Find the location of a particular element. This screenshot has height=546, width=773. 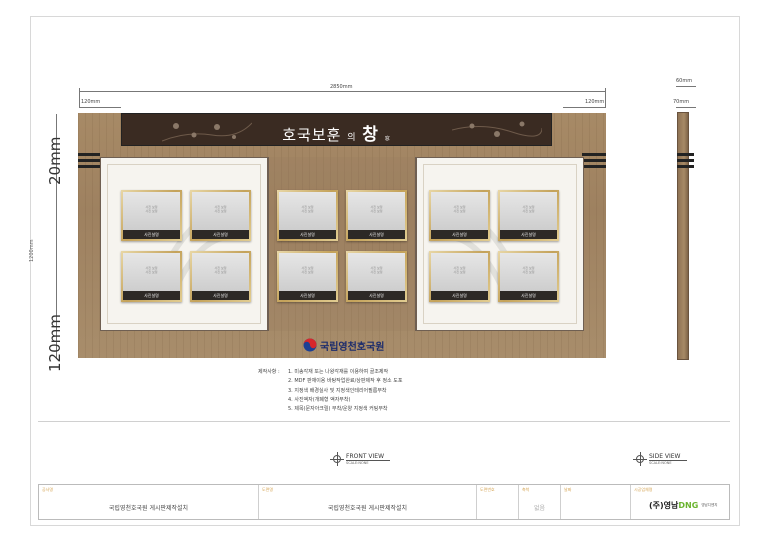

title-particle: 의 is located at coordinates (352, 138).